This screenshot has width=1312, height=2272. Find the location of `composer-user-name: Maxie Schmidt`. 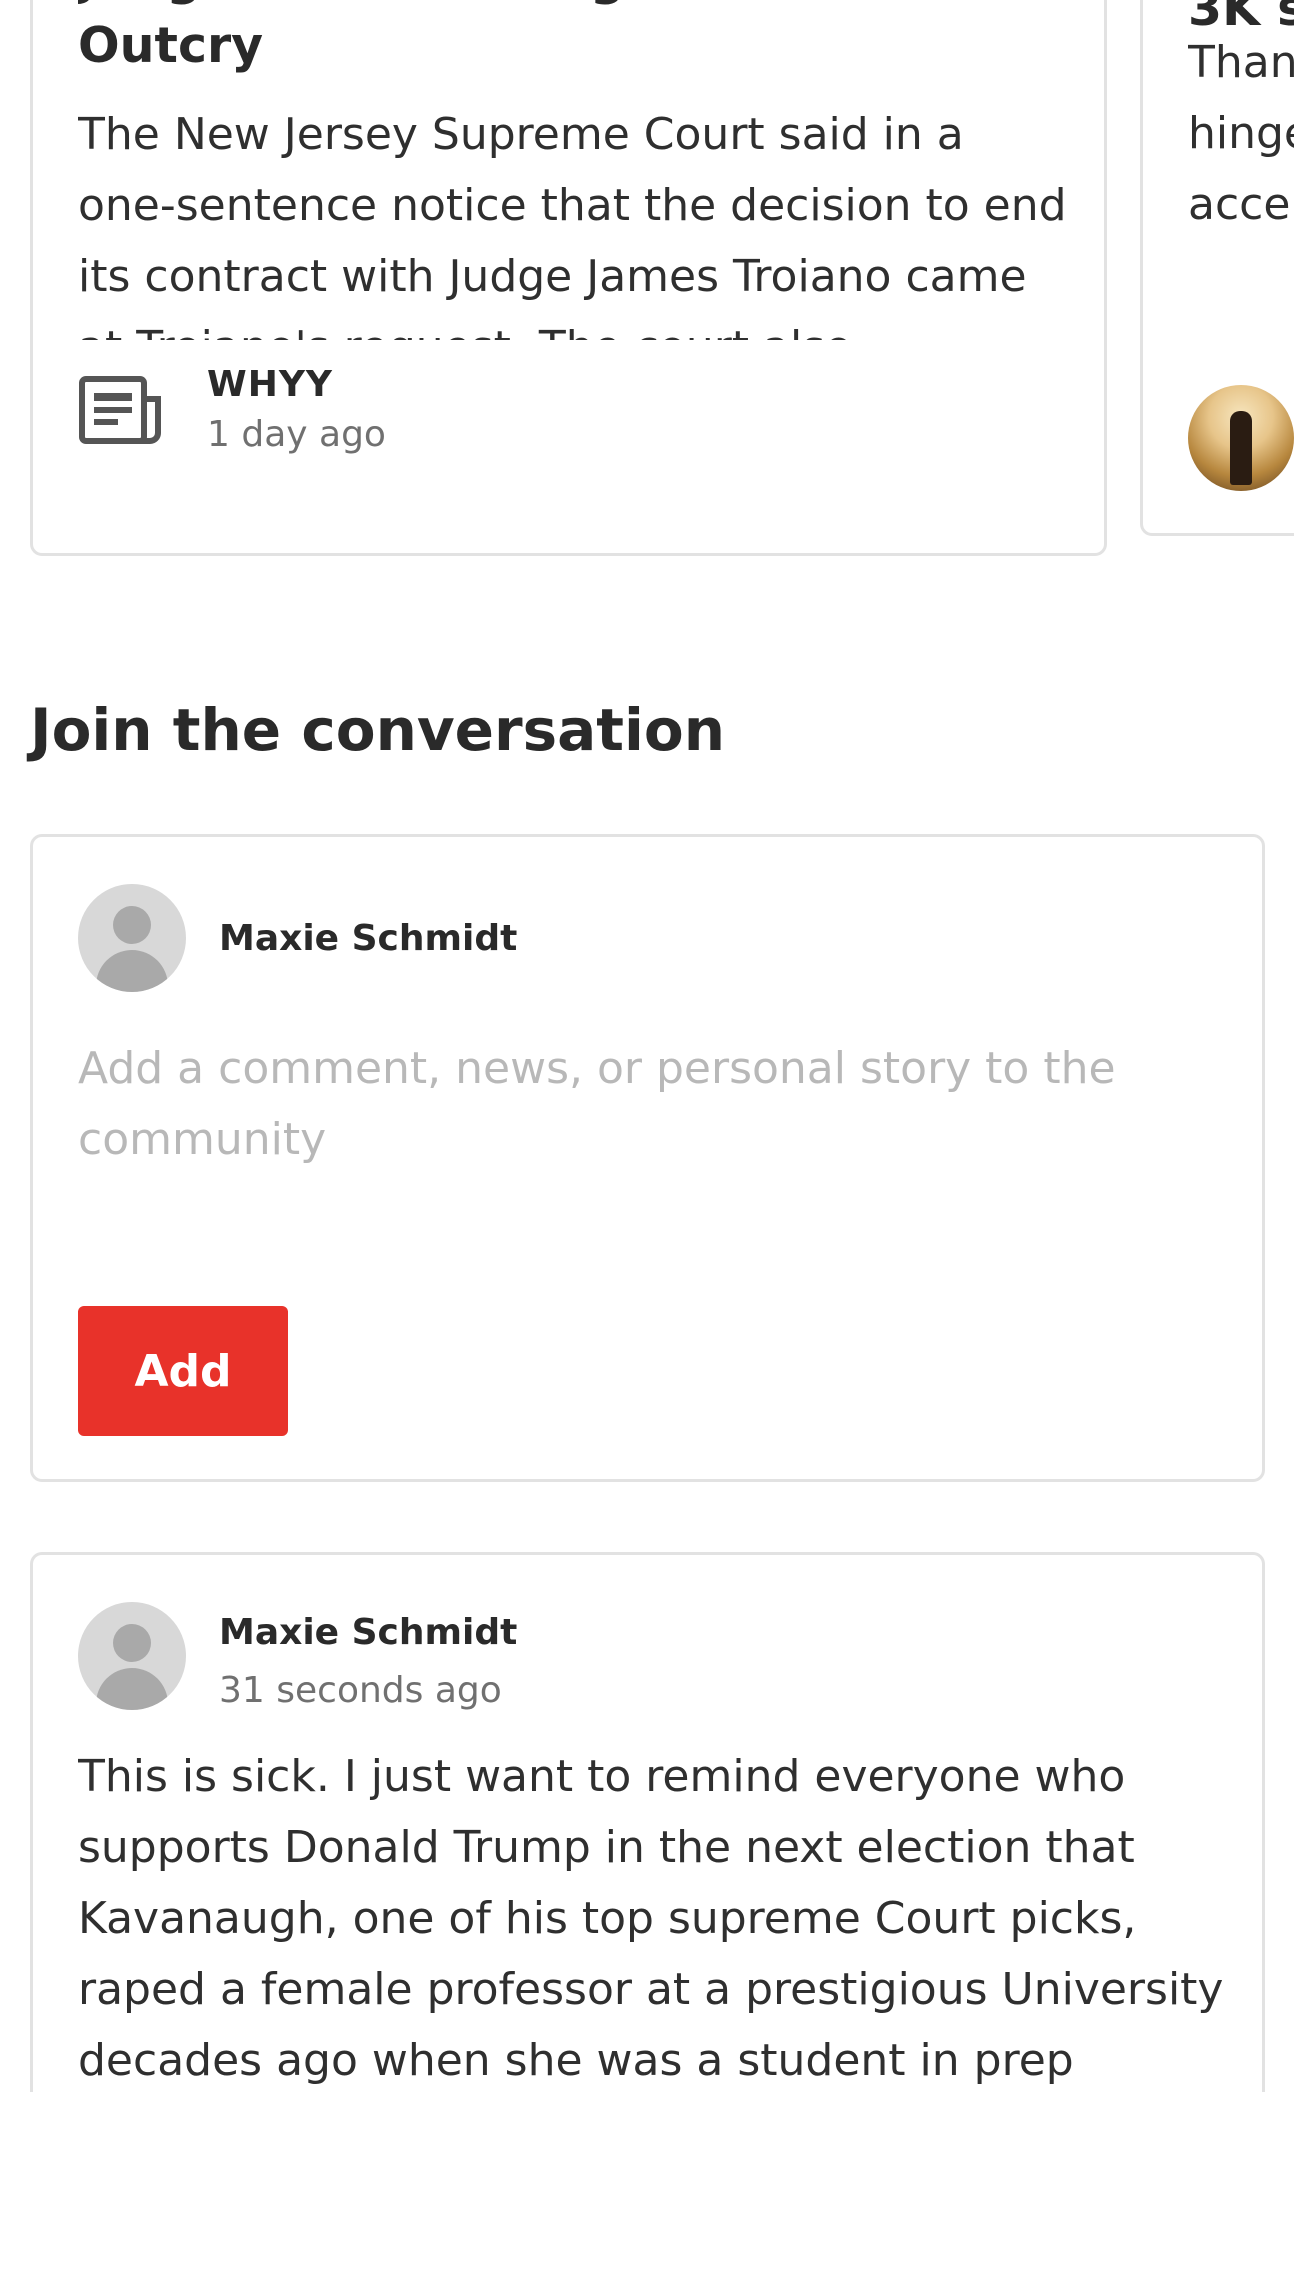

composer-user-name: Maxie Schmidt is located at coordinates (368, 938).